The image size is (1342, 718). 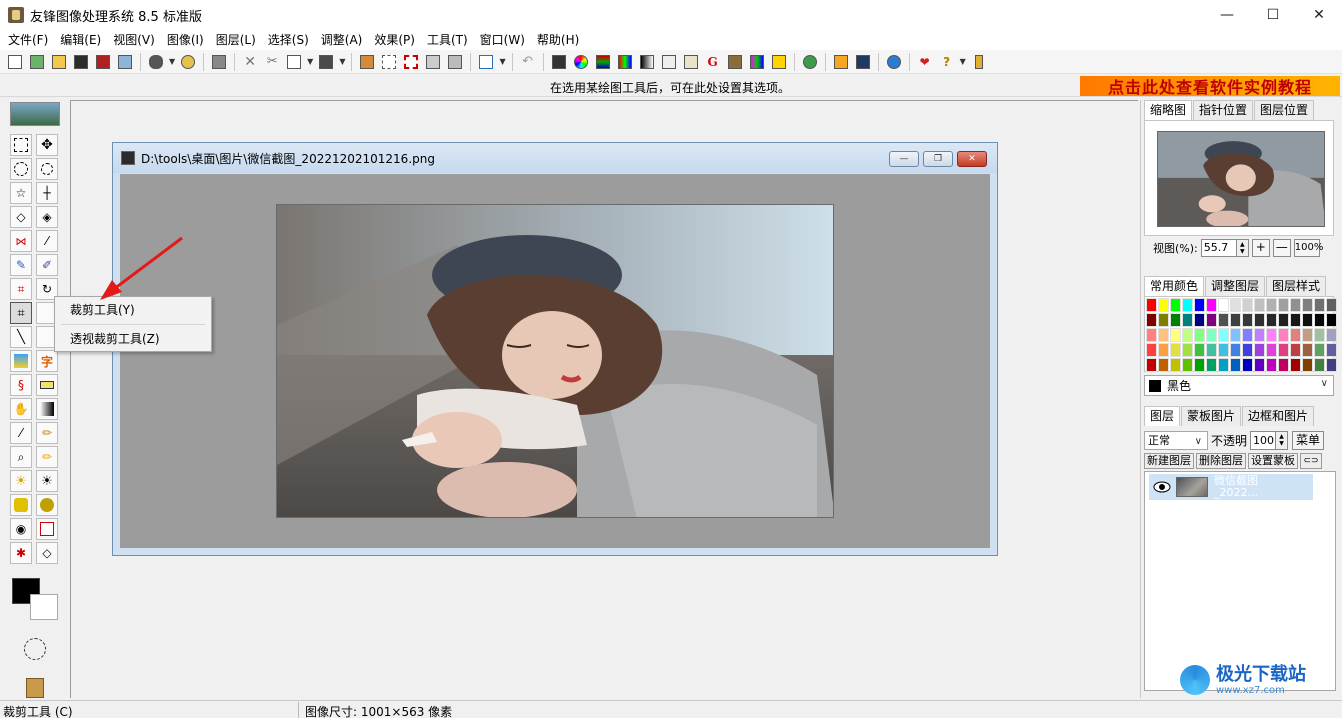 I want to click on flag-icon, so click(x=779, y=62).